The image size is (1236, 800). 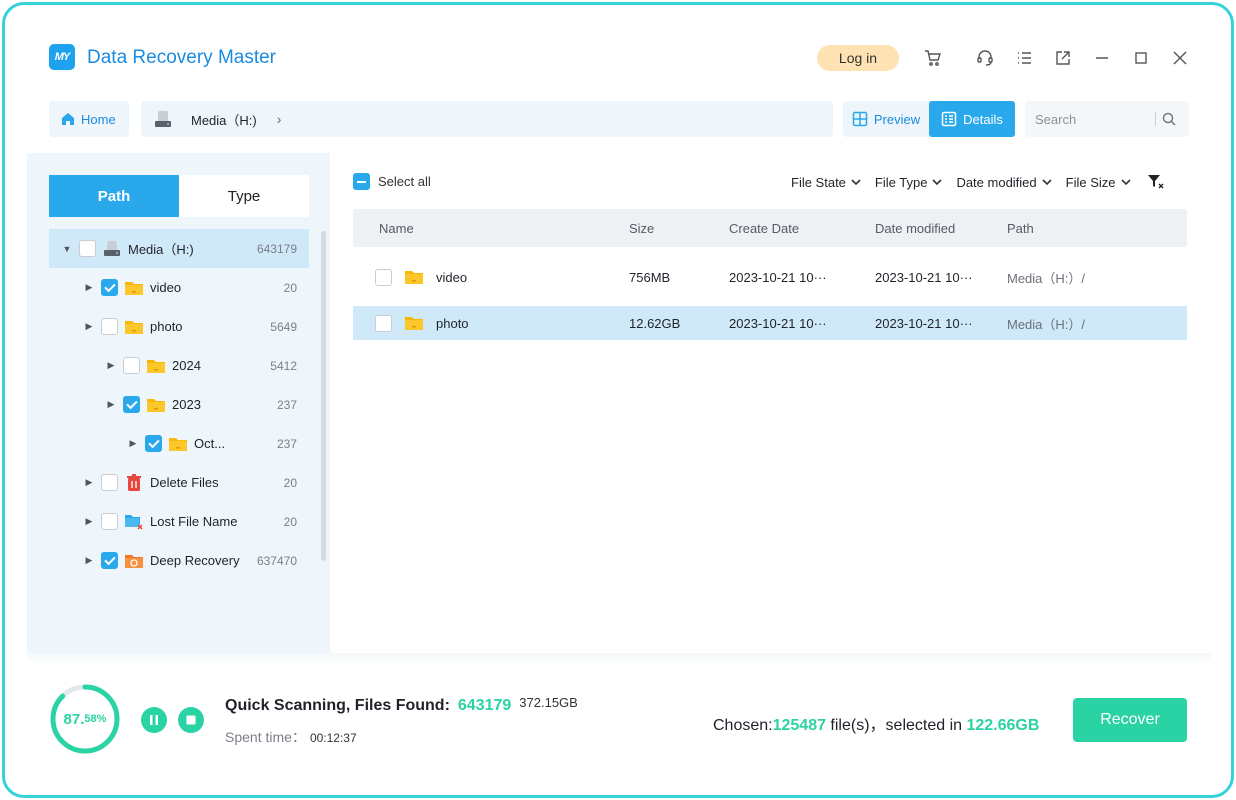 What do you see at coordinates (422, 323) in the screenshot?
I see `cell-name: photo` at bounding box center [422, 323].